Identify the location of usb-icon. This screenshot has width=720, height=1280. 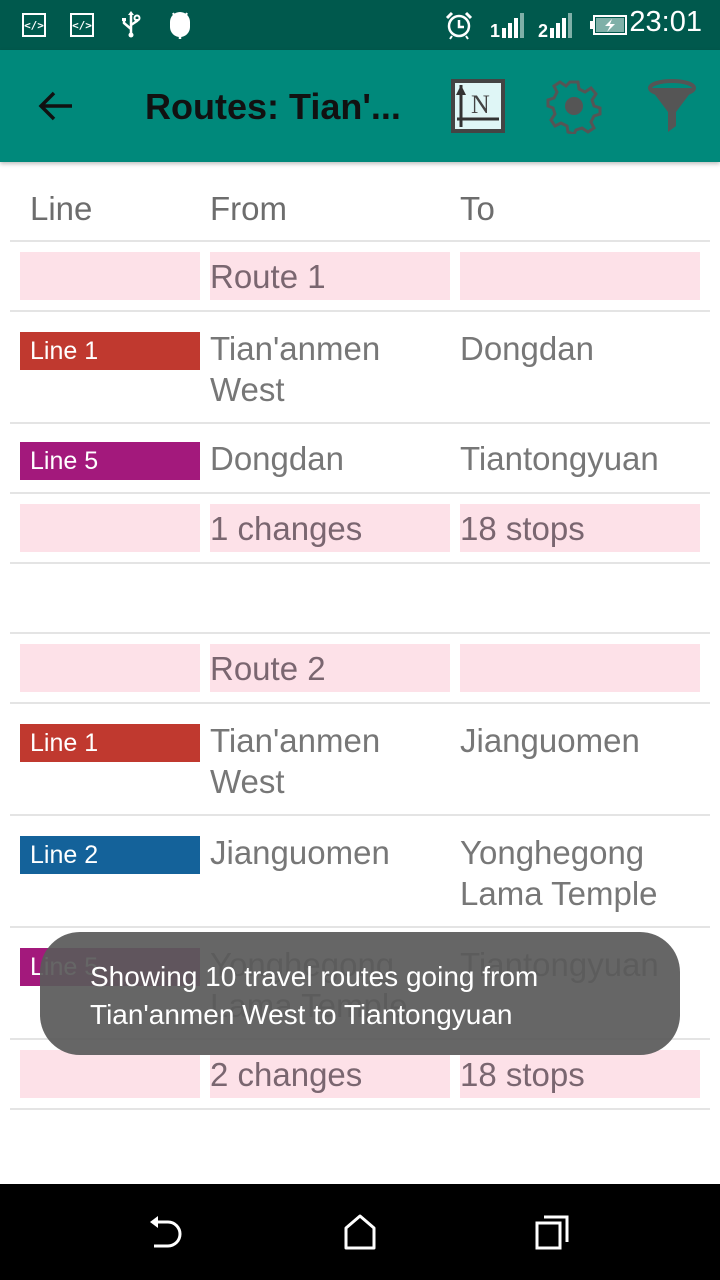
(131, 25).